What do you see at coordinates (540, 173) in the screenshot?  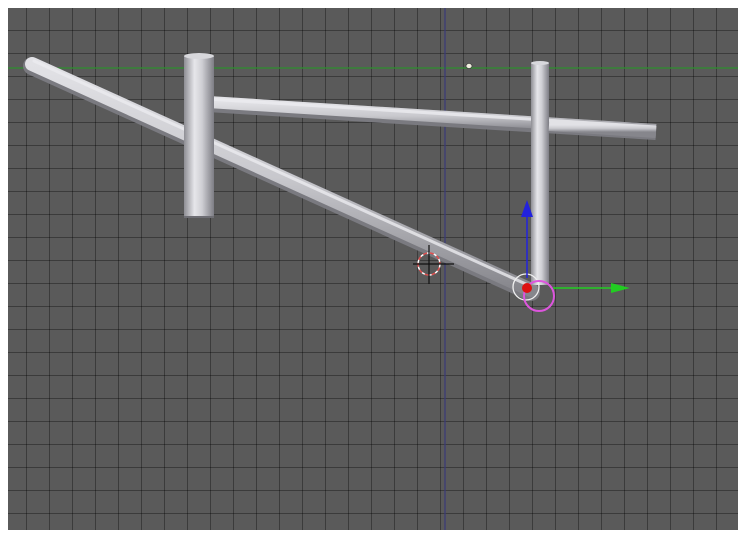 I see `right-post` at bounding box center [540, 173].